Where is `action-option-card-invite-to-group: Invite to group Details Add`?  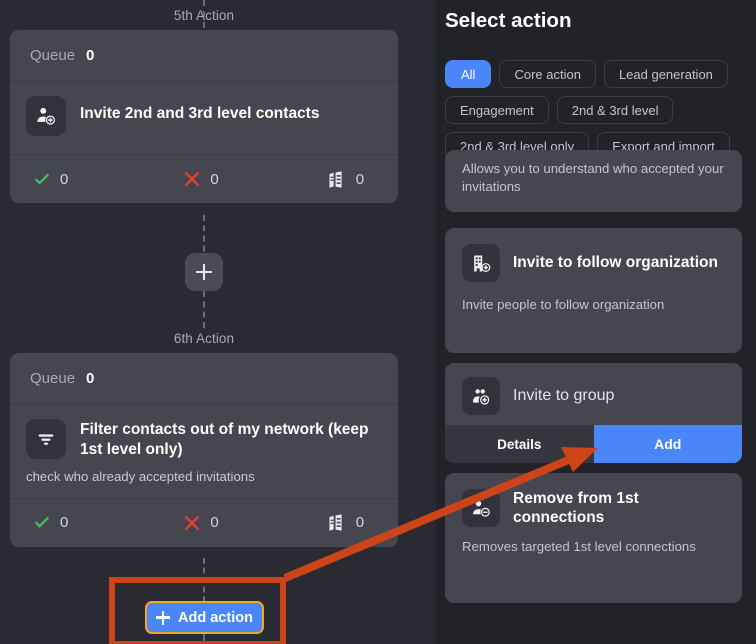
action-option-card-invite-to-group: Invite to group Details Add is located at coordinates (593, 413).